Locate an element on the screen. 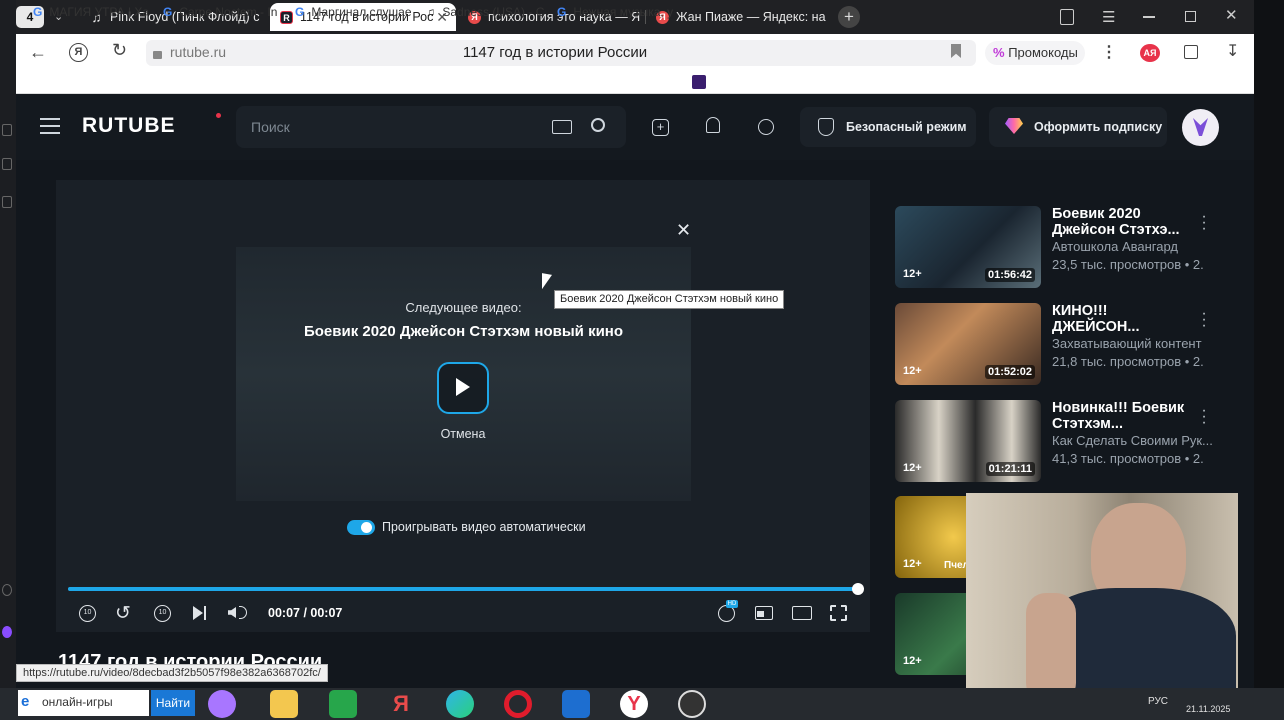 Image resolution: width=1284 pixels, height=720 pixels. bookmark-label: МАГИЯ УТРА | Ха is located at coordinates (98, 12).